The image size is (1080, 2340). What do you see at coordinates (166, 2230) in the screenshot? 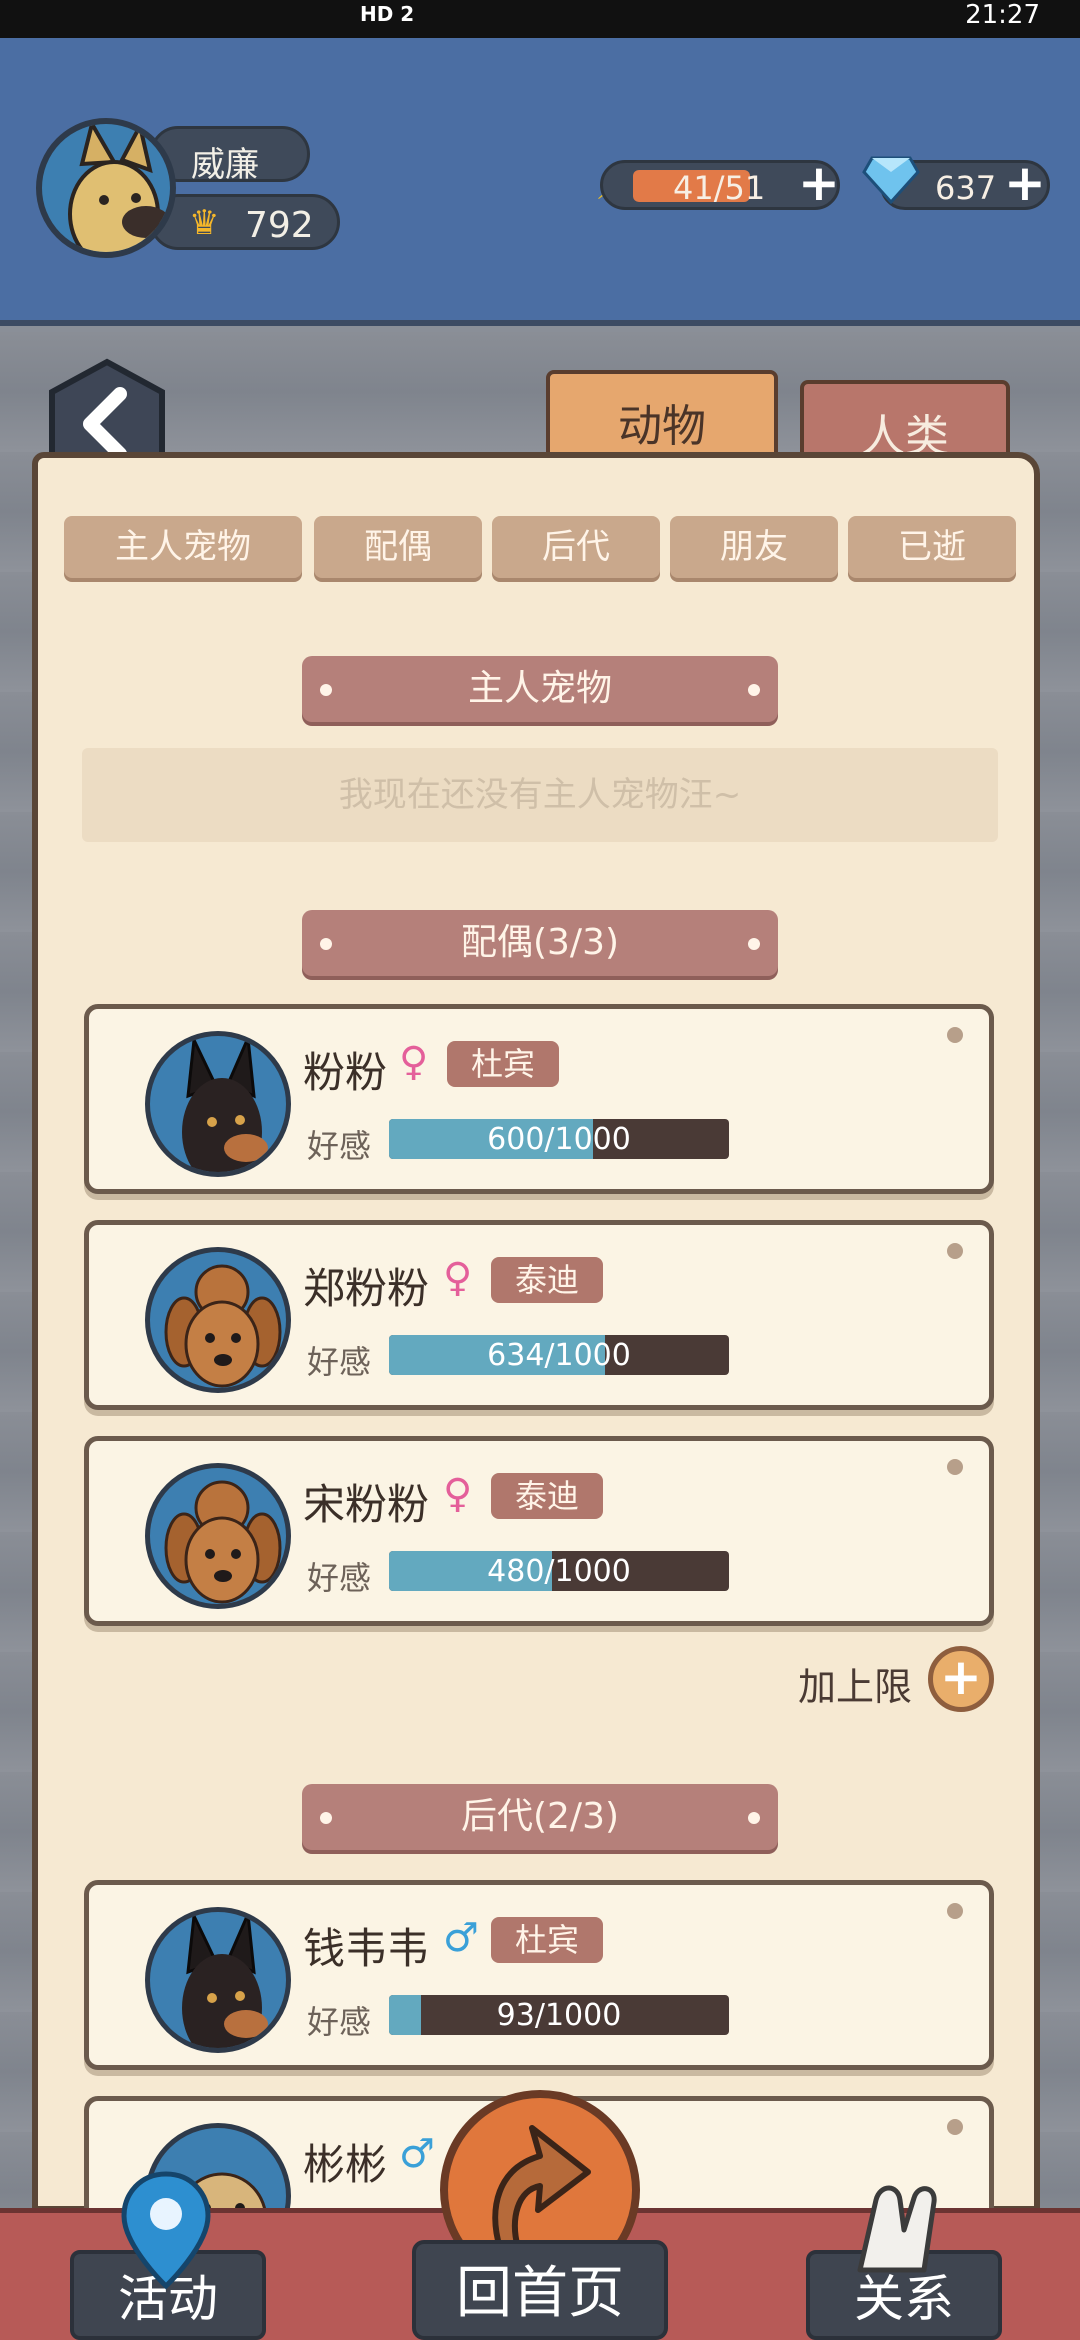
I see `map-pin-icon` at bounding box center [166, 2230].